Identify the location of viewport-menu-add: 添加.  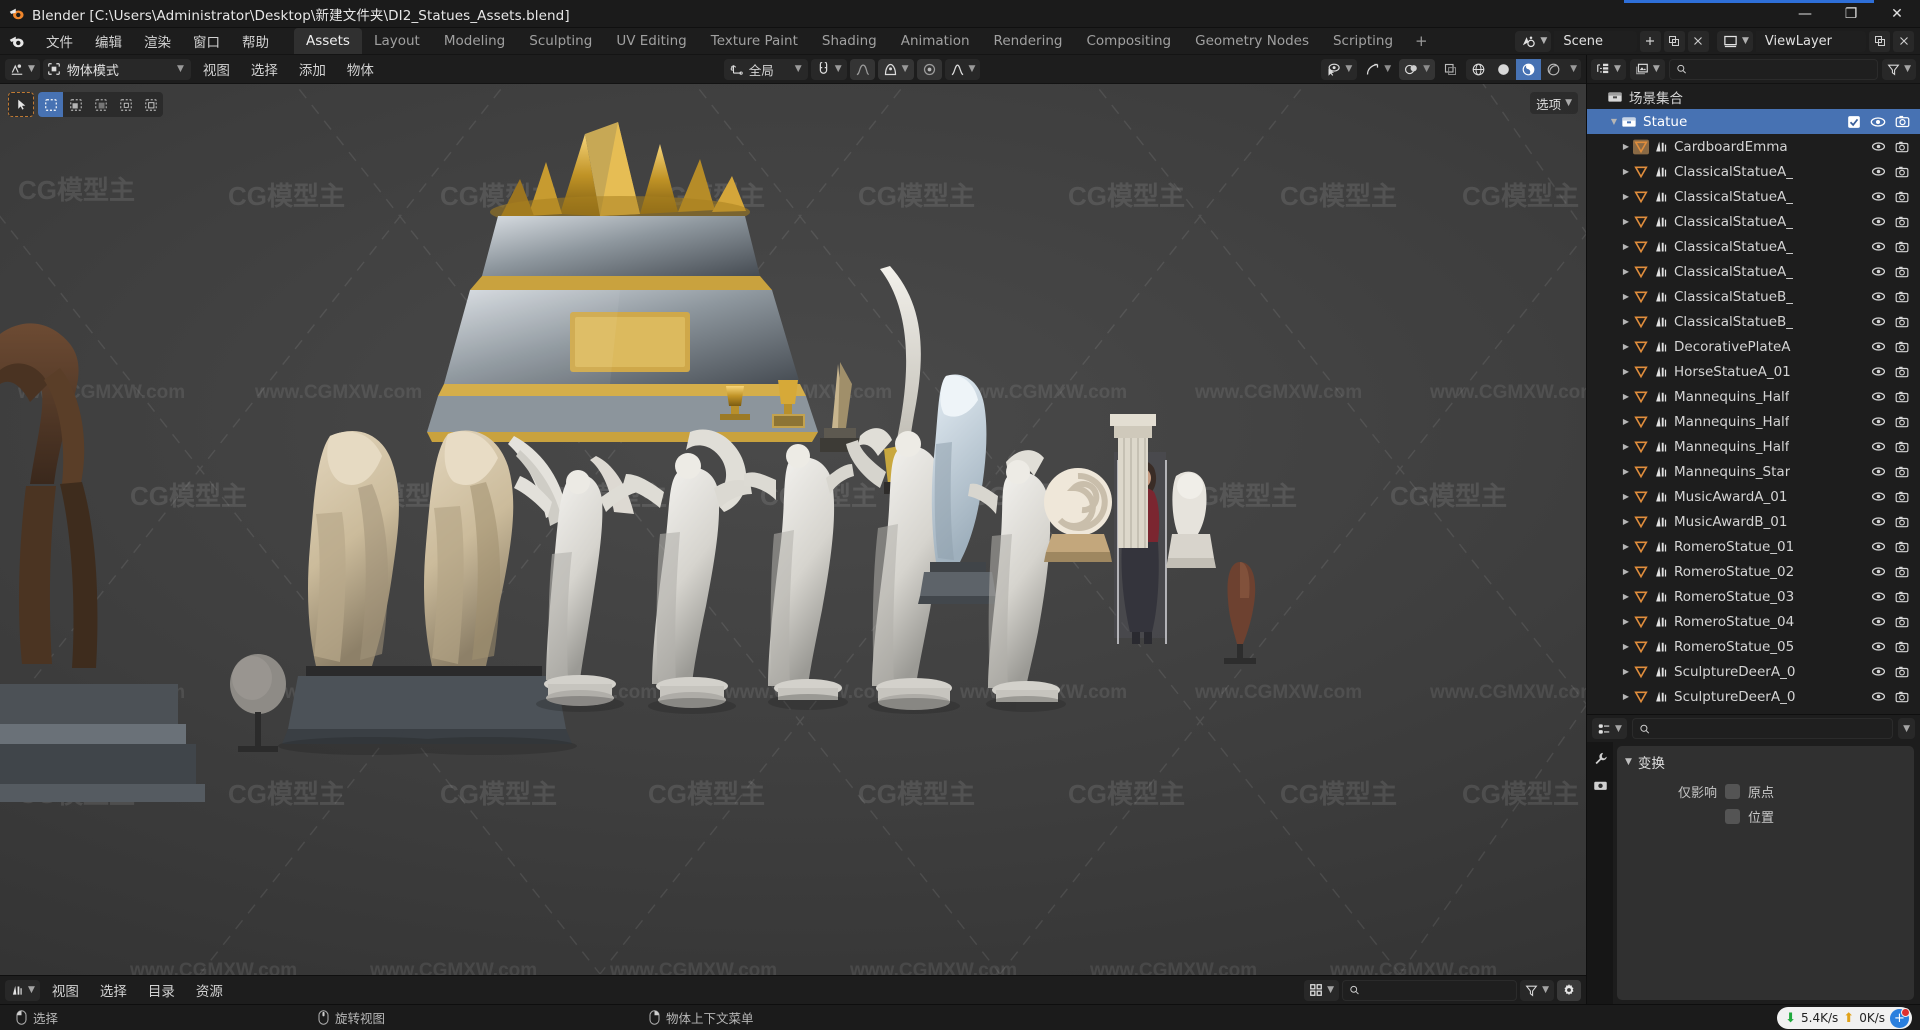
(312, 69).